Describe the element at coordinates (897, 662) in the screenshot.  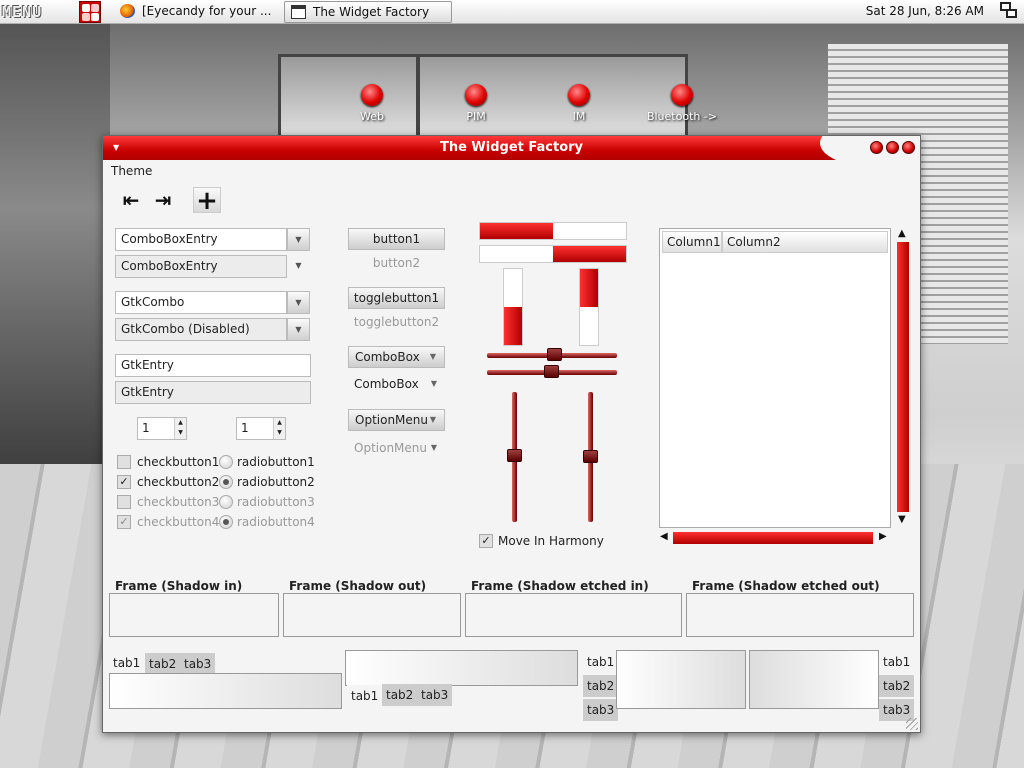
I see `notebook4-tab1: tab1` at that location.